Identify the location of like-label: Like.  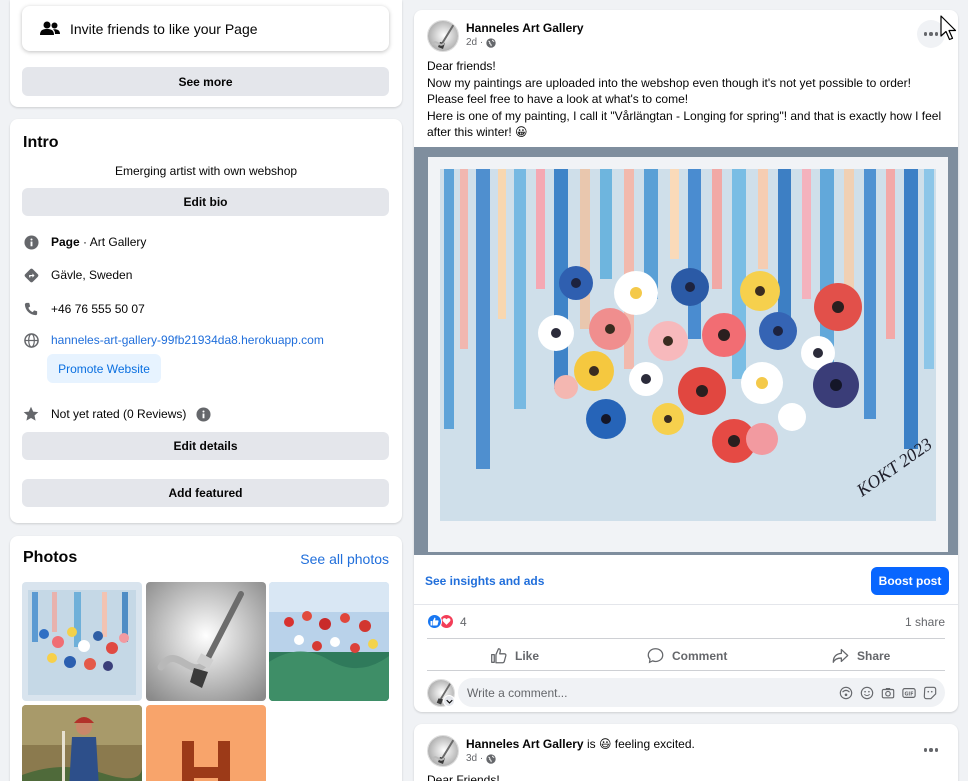
(527, 655).